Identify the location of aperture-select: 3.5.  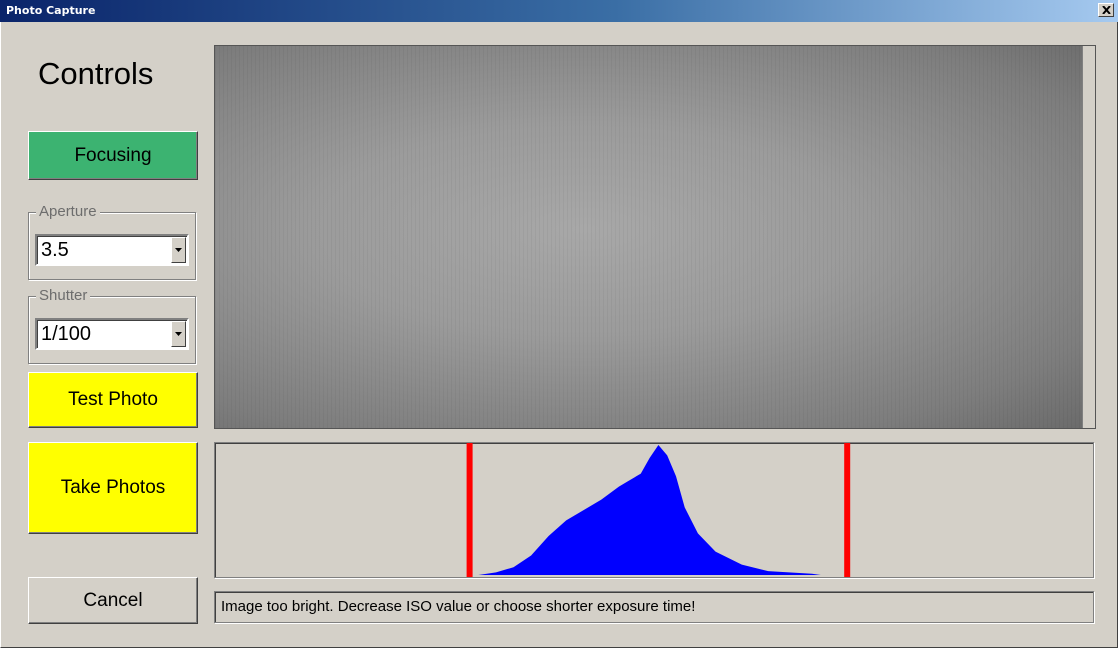
(112, 250).